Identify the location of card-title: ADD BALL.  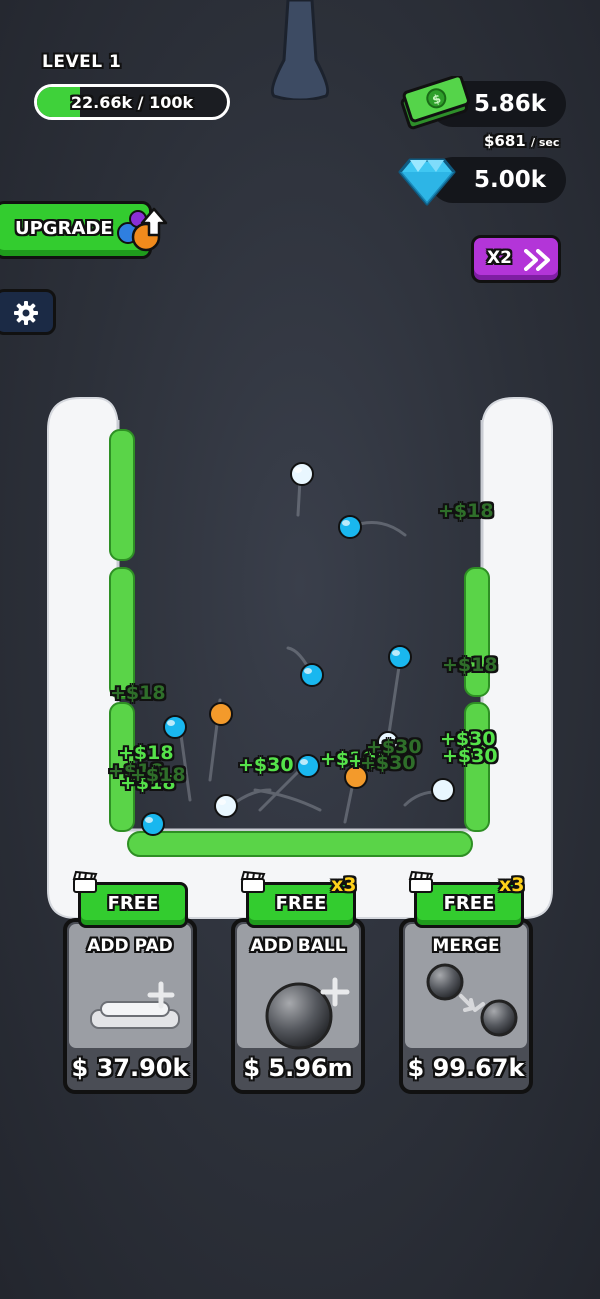
(298, 946).